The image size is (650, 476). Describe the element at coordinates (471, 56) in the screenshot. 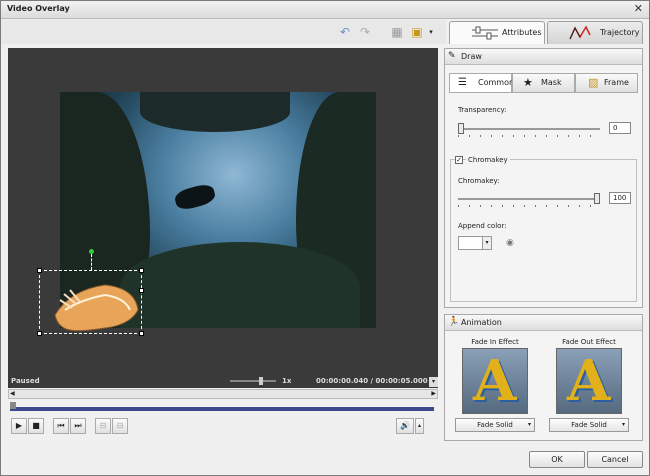

I see `draw-panel-title: Draw` at that location.